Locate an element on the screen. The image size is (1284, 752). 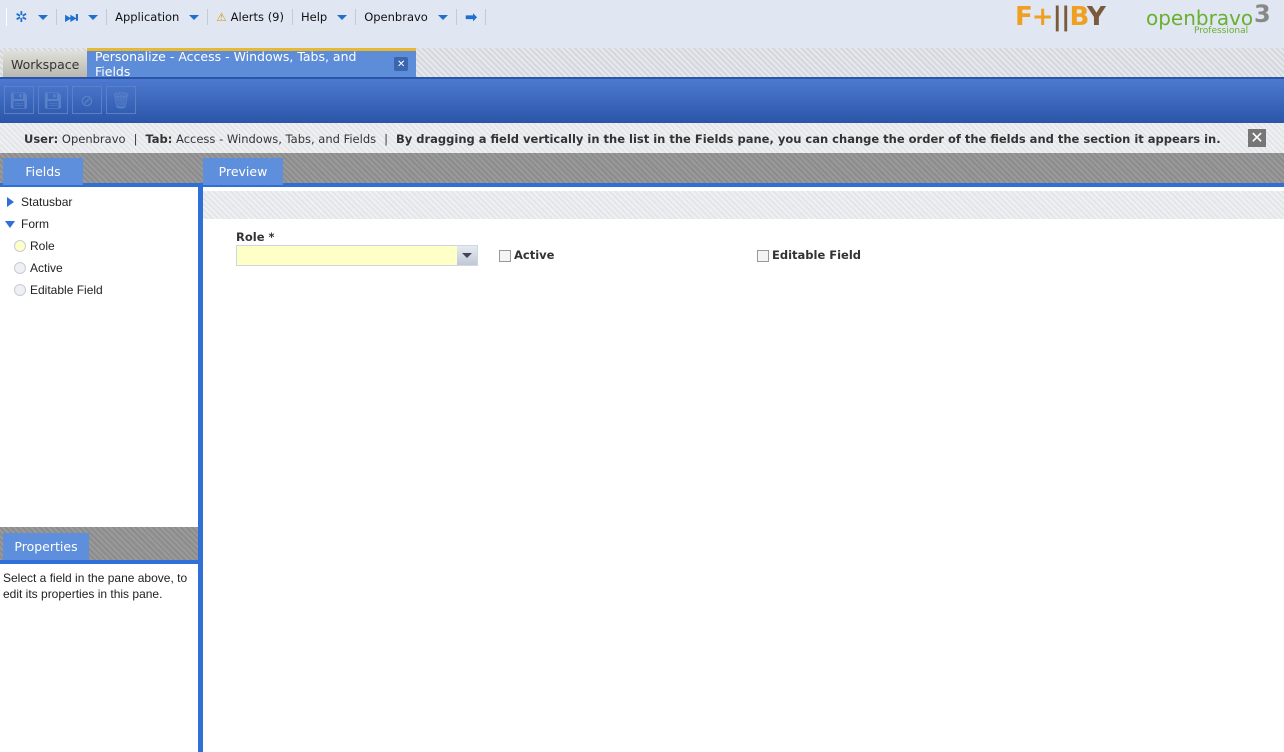
node-label: Statusbar is located at coordinates (47, 202).